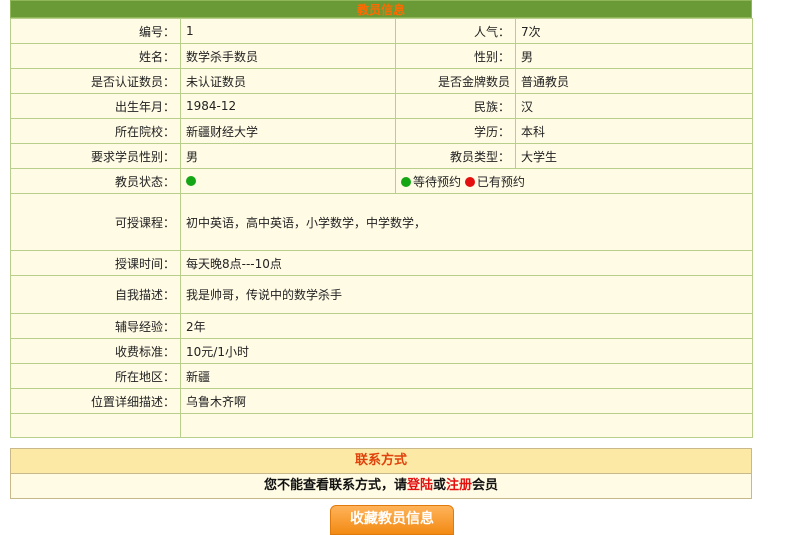 This screenshot has height=535, width=800. What do you see at coordinates (95, 131) in the screenshot?
I see `school-label: 所在院校：` at bounding box center [95, 131].